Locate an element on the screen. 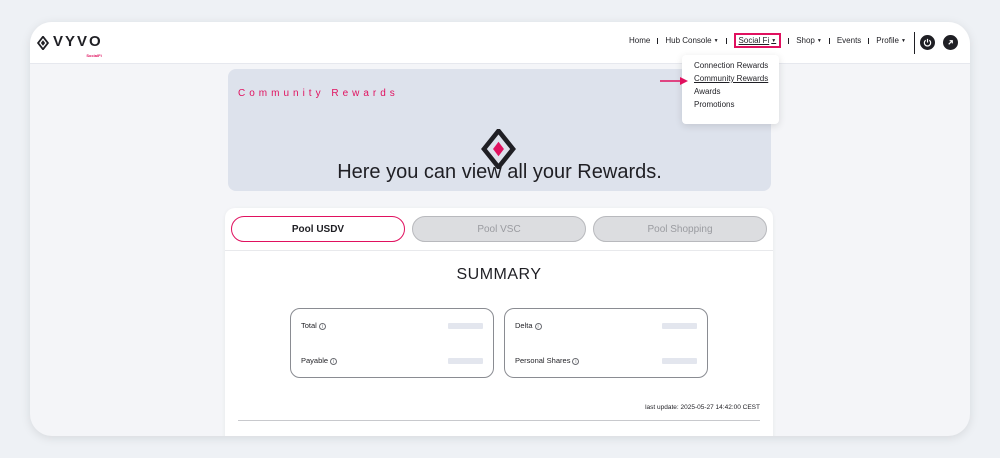  nav-item-social-fi: Social Fi ▼ is located at coordinates (757, 40).